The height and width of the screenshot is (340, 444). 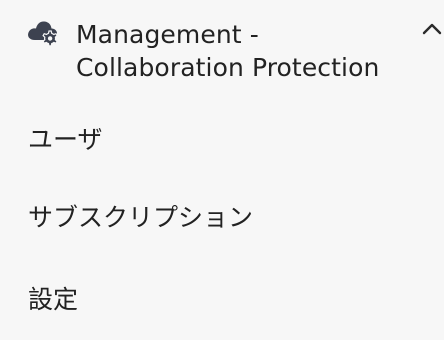 I want to click on section-title: Management - Collaboration Protection, so click(x=228, y=51).